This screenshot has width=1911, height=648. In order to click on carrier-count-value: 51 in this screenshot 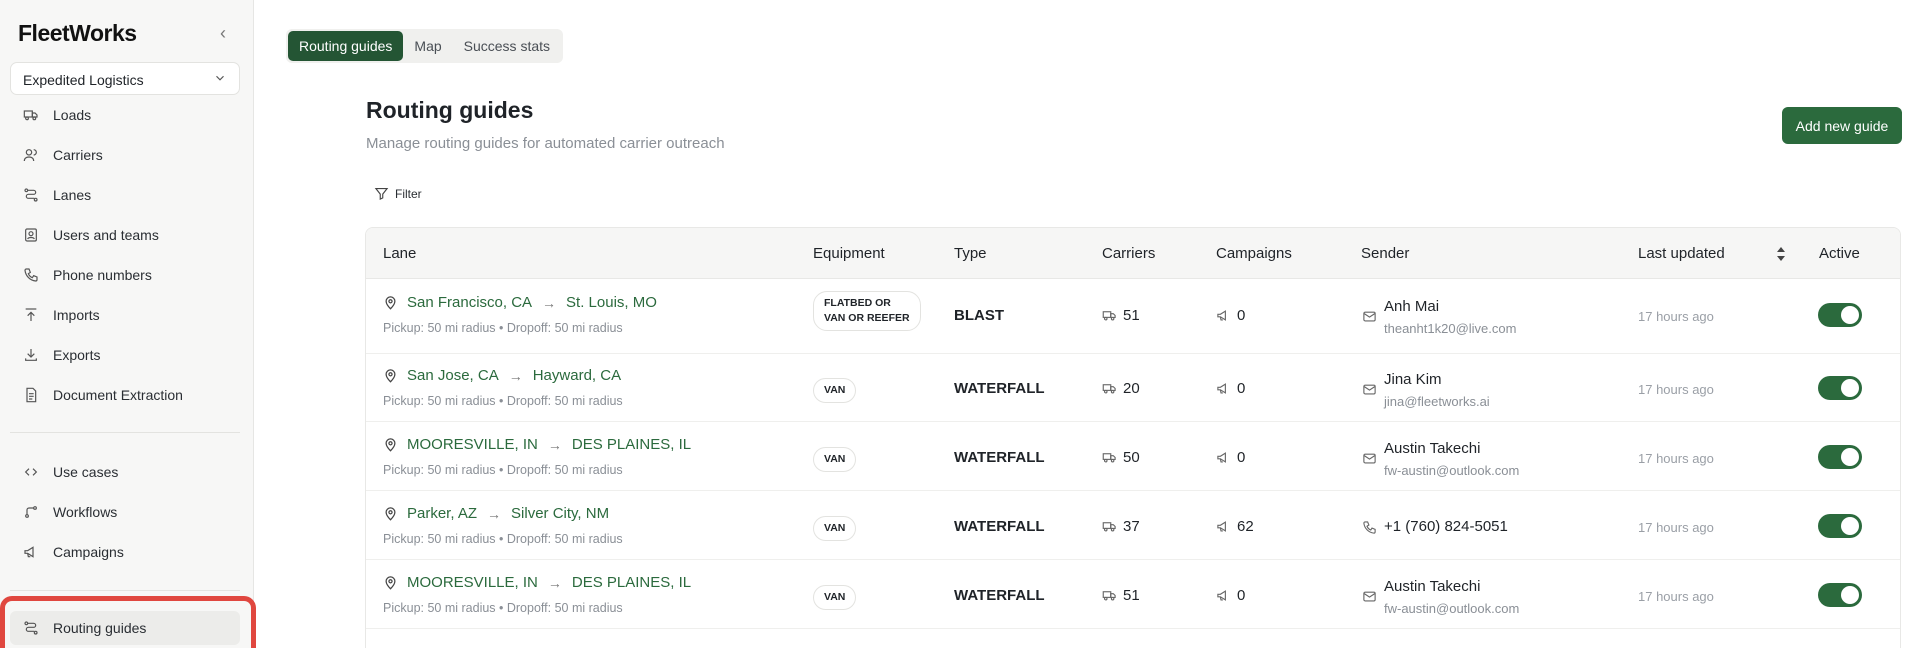, I will do `click(1131, 595)`.